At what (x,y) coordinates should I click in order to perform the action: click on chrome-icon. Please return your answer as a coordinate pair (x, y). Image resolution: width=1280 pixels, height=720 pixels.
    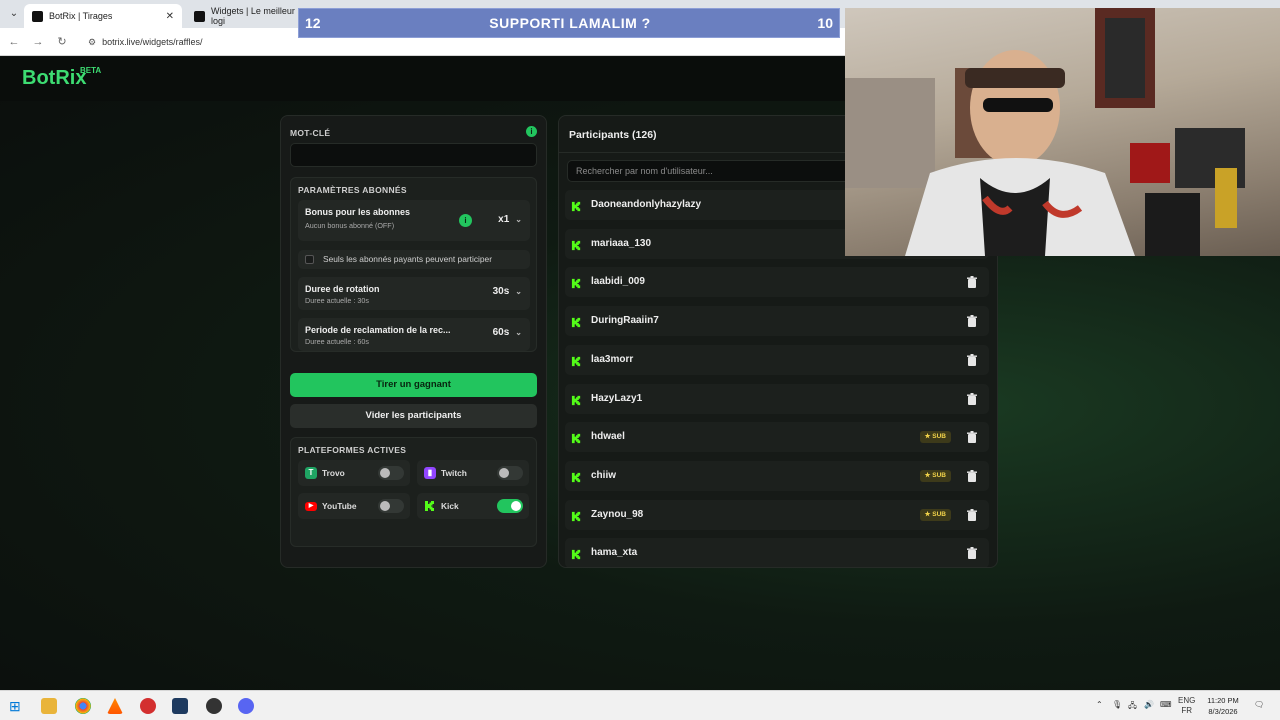
    Looking at the image, I should click on (83, 706).